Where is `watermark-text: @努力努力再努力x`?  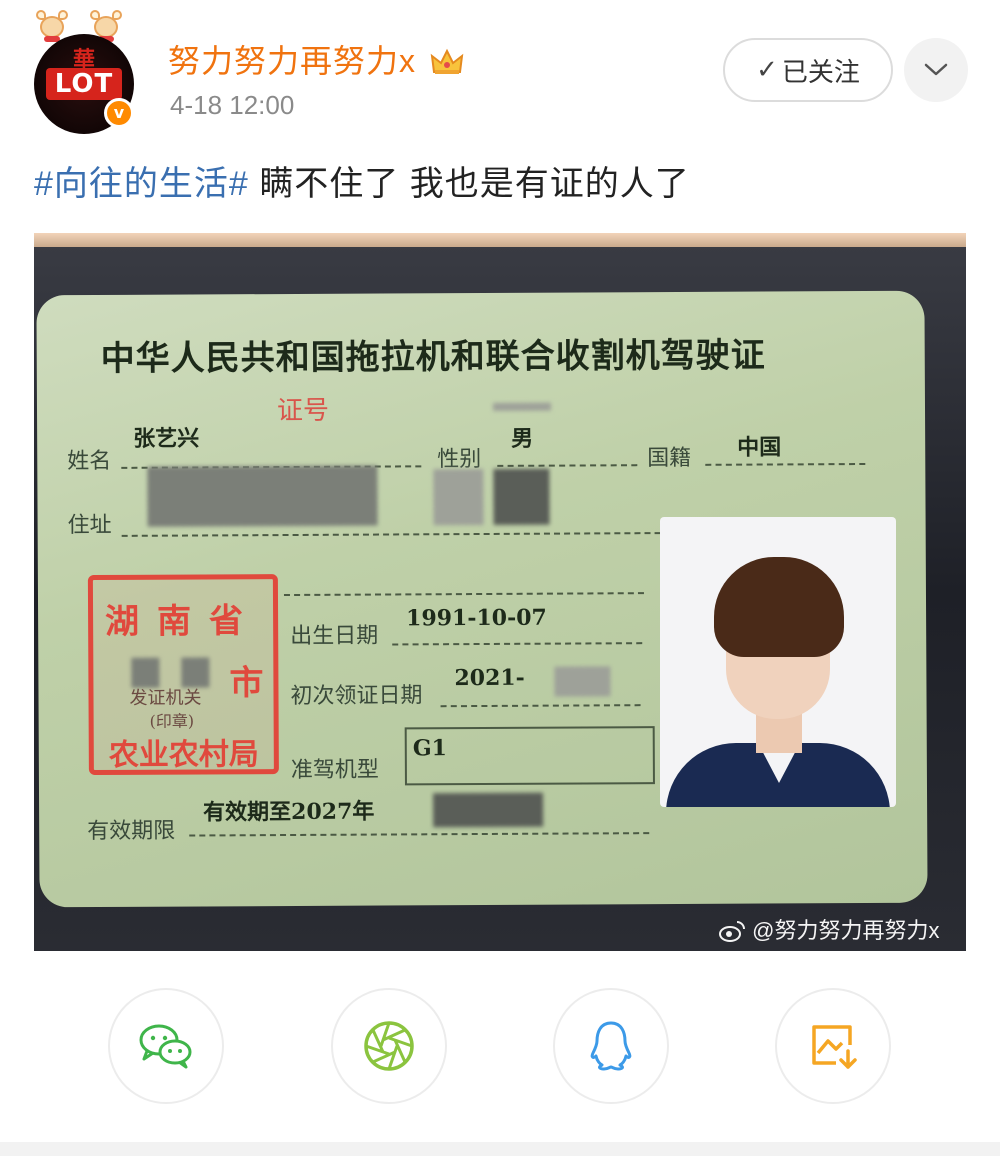
watermark-text: @努力努力再努力x is located at coordinates (846, 930).